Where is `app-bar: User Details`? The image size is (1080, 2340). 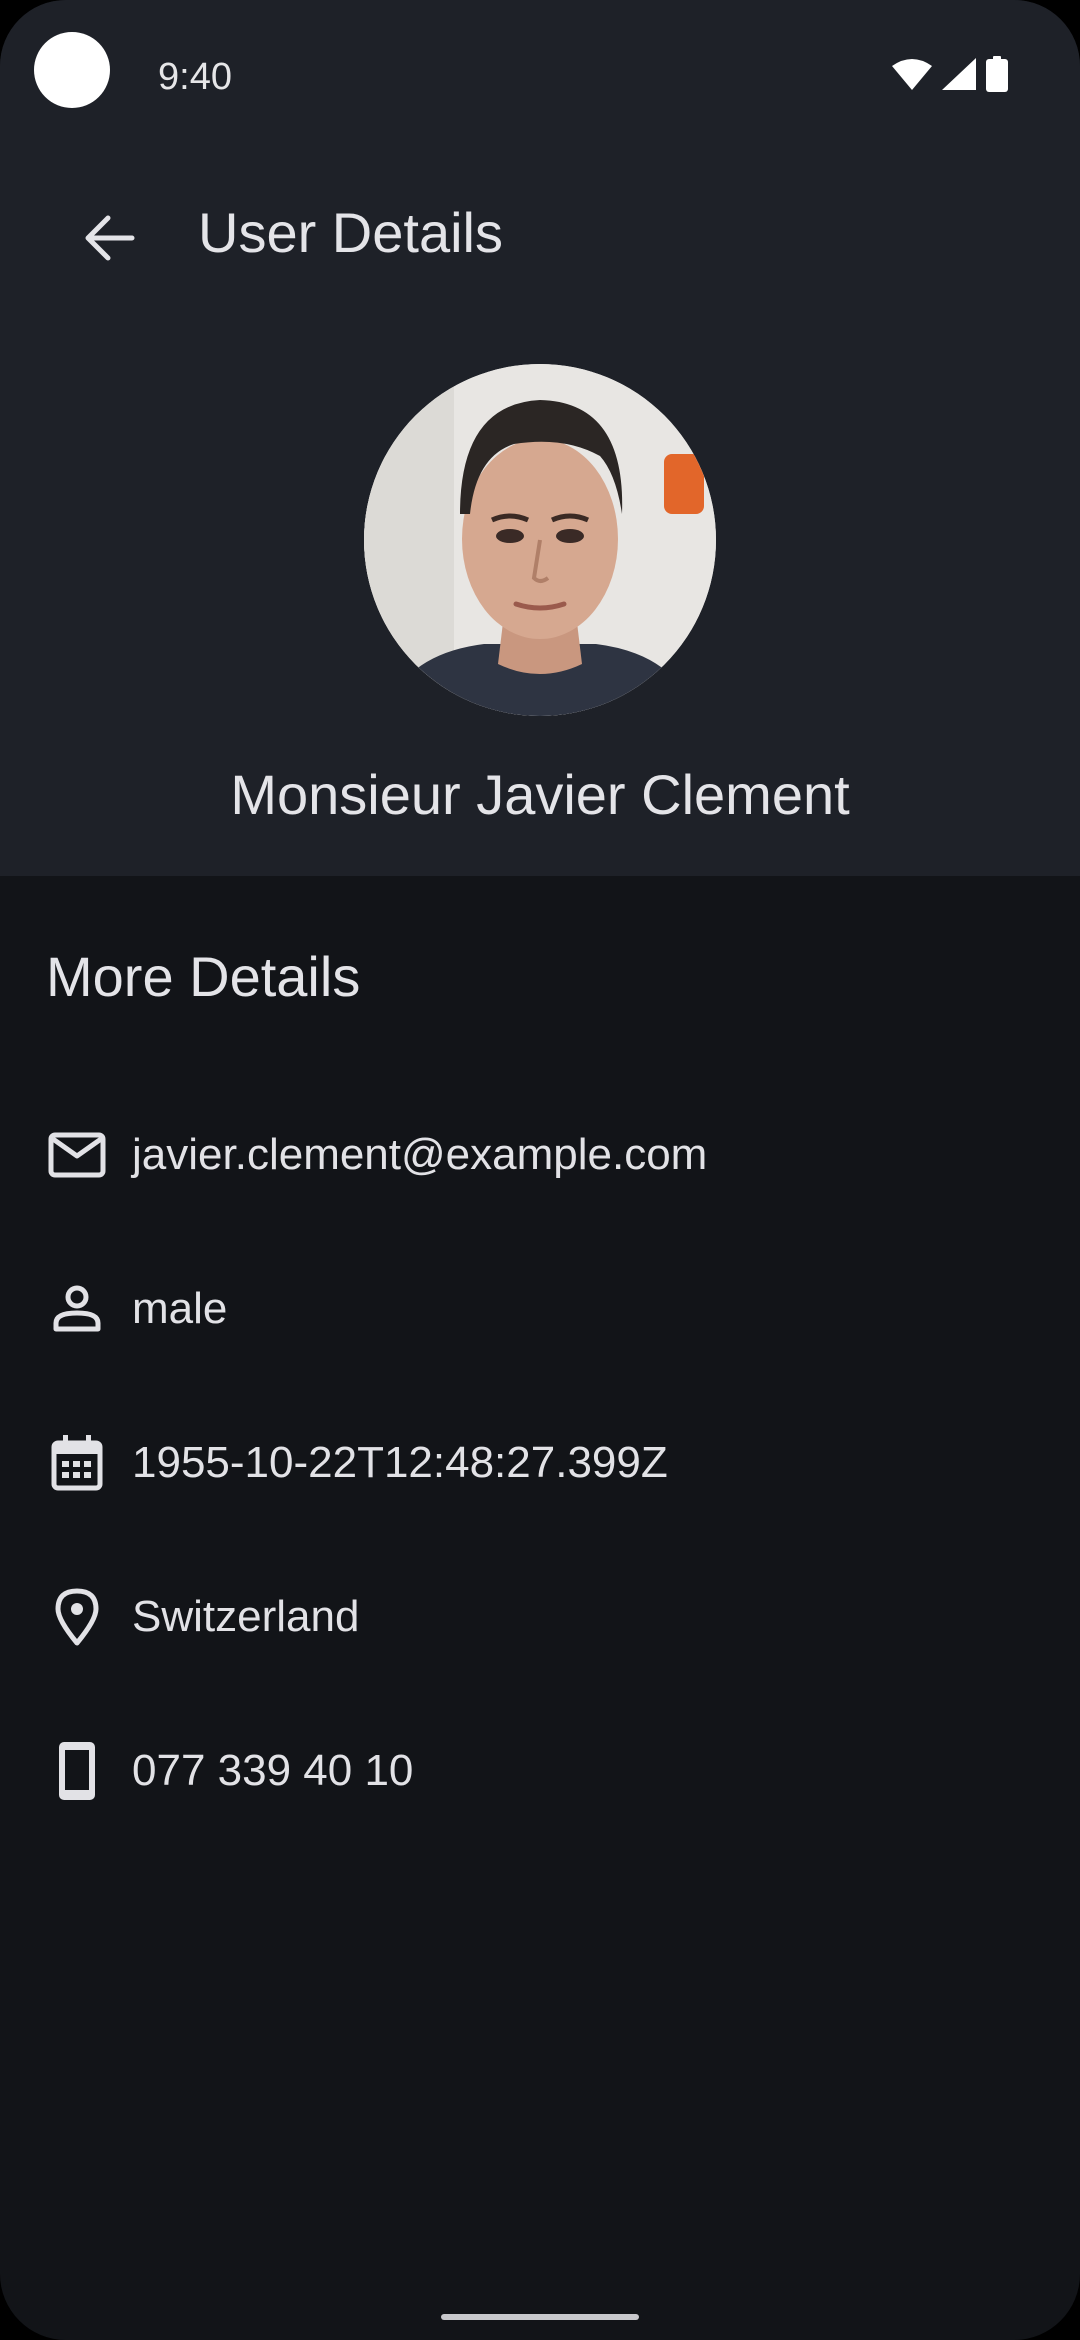
app-bar: User Details is located at coordinates (540, 235).